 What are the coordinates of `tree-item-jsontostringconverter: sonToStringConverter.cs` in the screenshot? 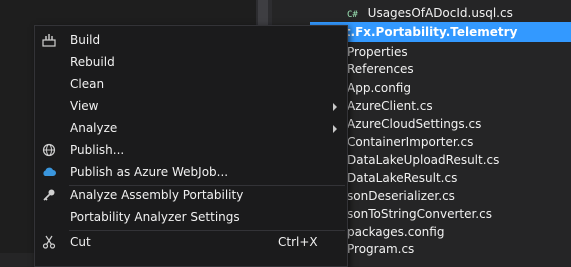 It's located at (419, 214).